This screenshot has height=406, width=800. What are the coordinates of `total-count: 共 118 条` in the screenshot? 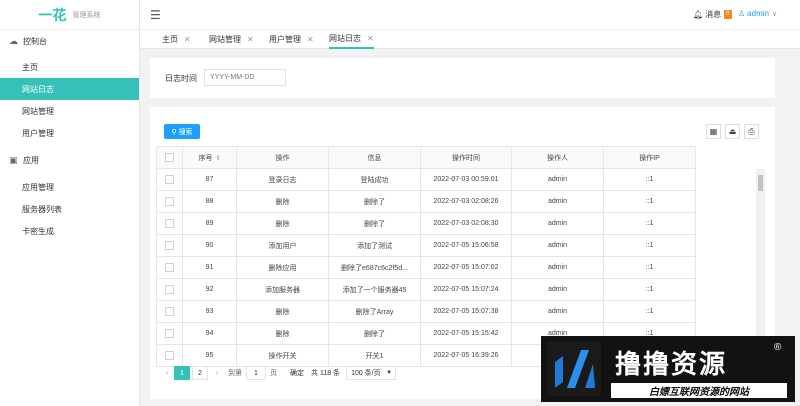 It's located at (326, 373).